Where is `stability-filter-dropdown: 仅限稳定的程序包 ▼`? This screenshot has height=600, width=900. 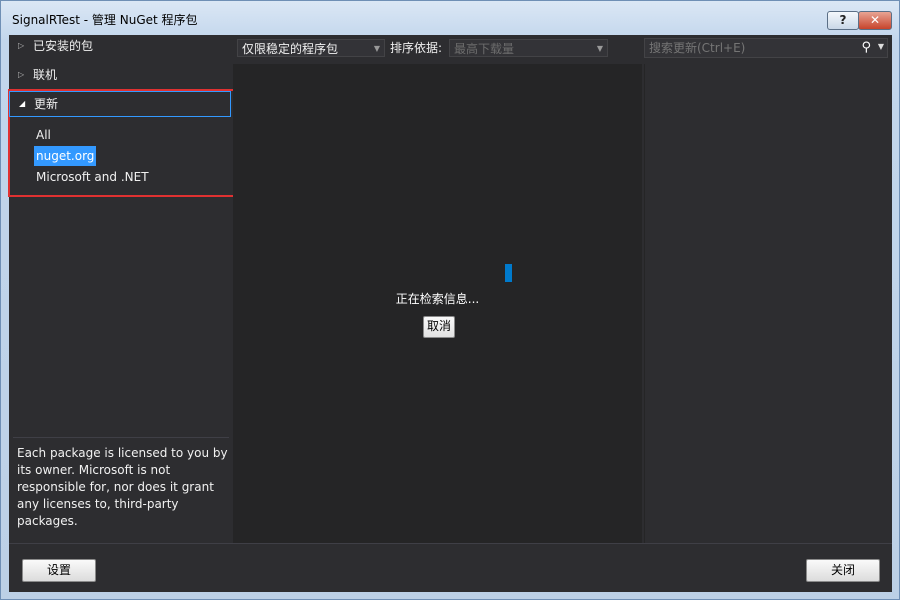
stability-filter-dropdown: 仅限稳定的程序包 ▼ is located at coordinates (311, 48).